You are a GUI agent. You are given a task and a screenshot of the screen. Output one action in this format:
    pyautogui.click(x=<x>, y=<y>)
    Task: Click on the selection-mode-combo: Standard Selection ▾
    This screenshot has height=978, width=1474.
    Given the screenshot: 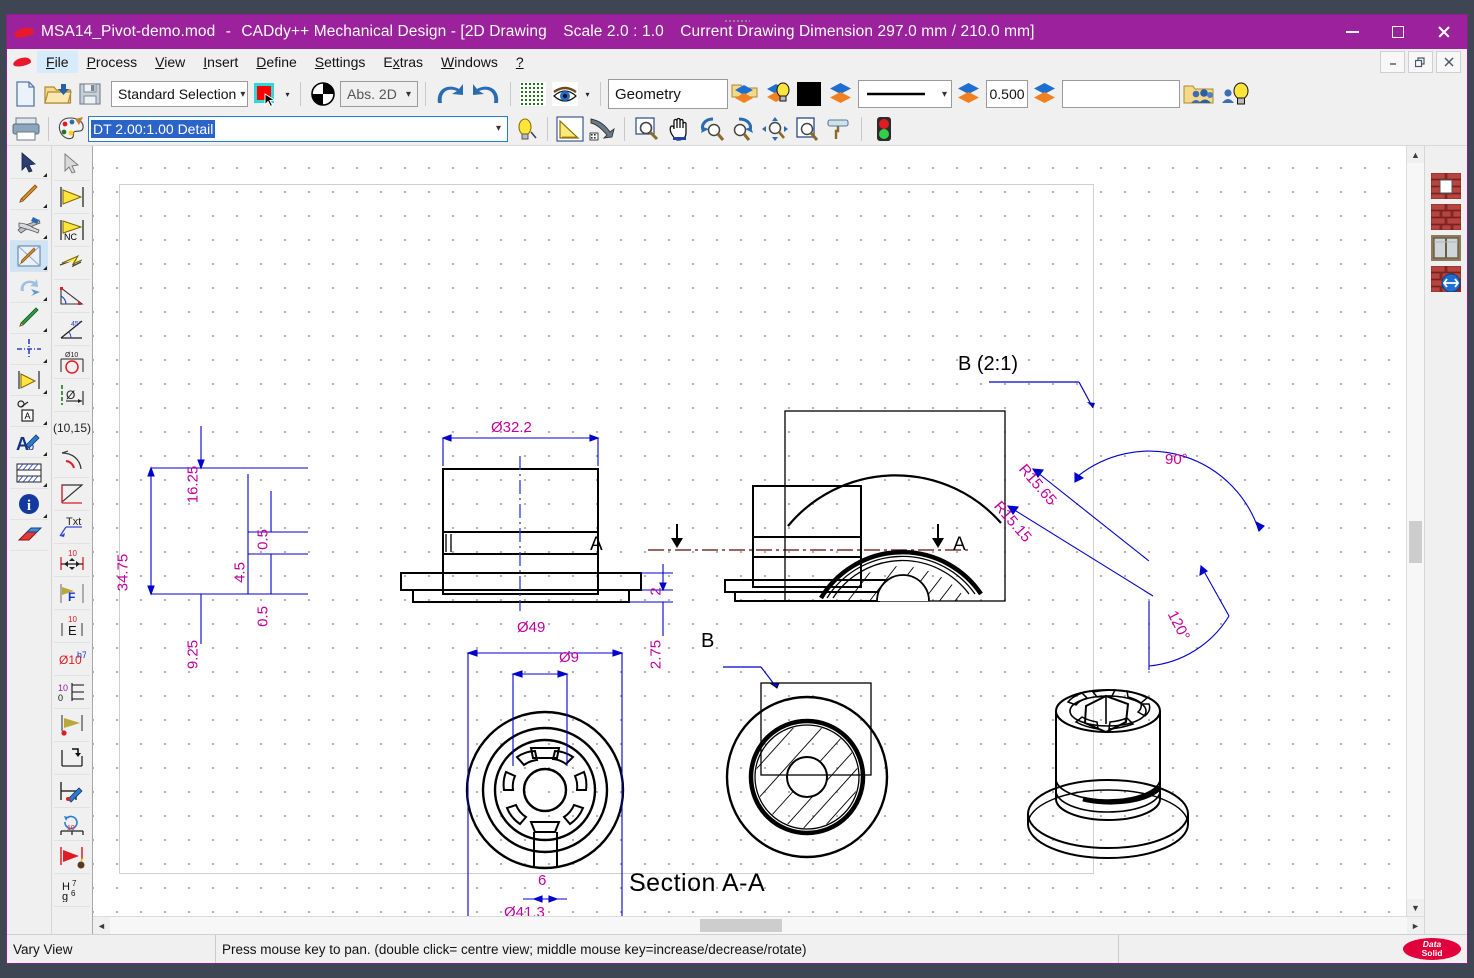 What is the action you would take?
    pyautogui.click(x=179, y=94)
    